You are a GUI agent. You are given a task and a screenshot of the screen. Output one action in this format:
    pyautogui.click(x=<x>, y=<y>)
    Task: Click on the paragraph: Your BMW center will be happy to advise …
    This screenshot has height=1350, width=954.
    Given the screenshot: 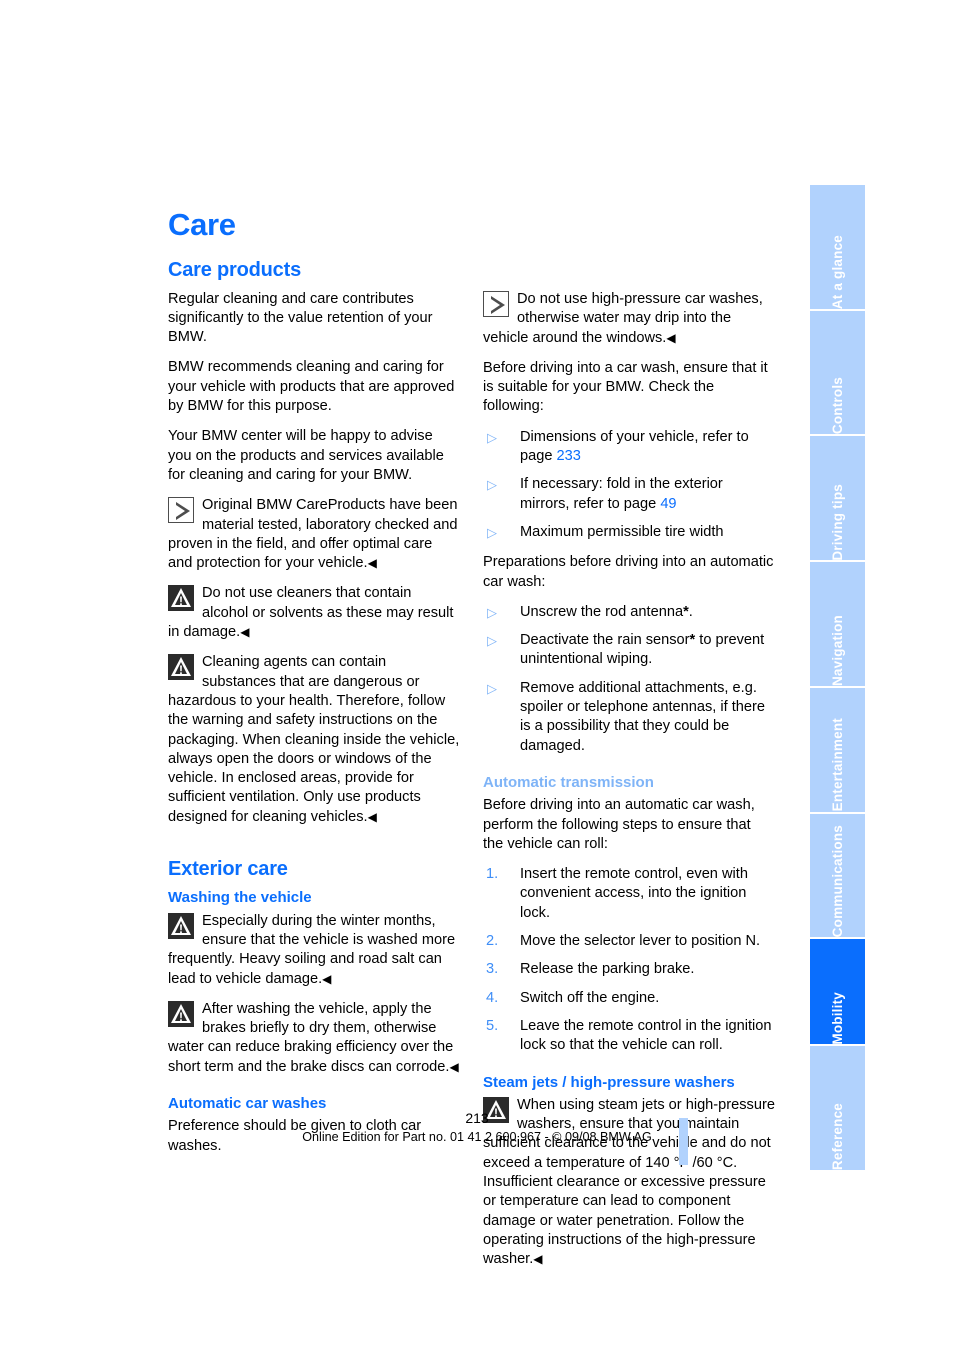 What is the action you would take?
    pyautogui.click(x=306, y=455)
    